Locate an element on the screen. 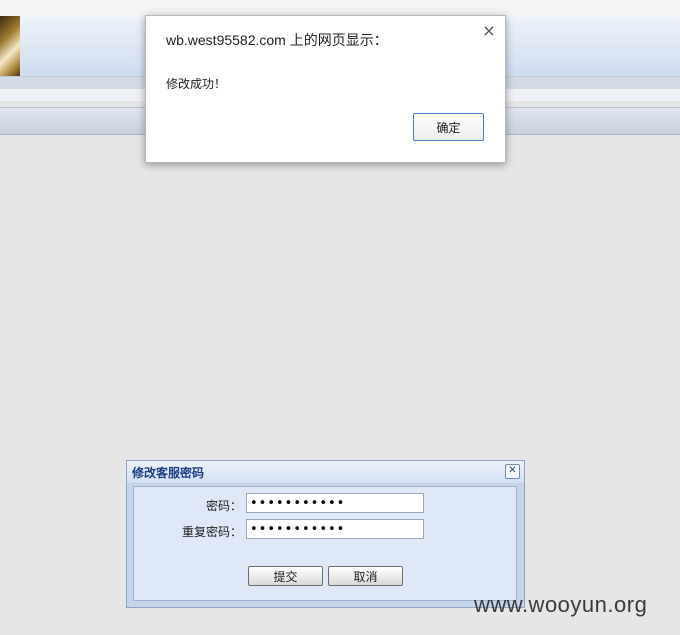 Image resolution: width=680 pixels, height=635 pixels. confirm-password-input is located at coordinates (335, 529).